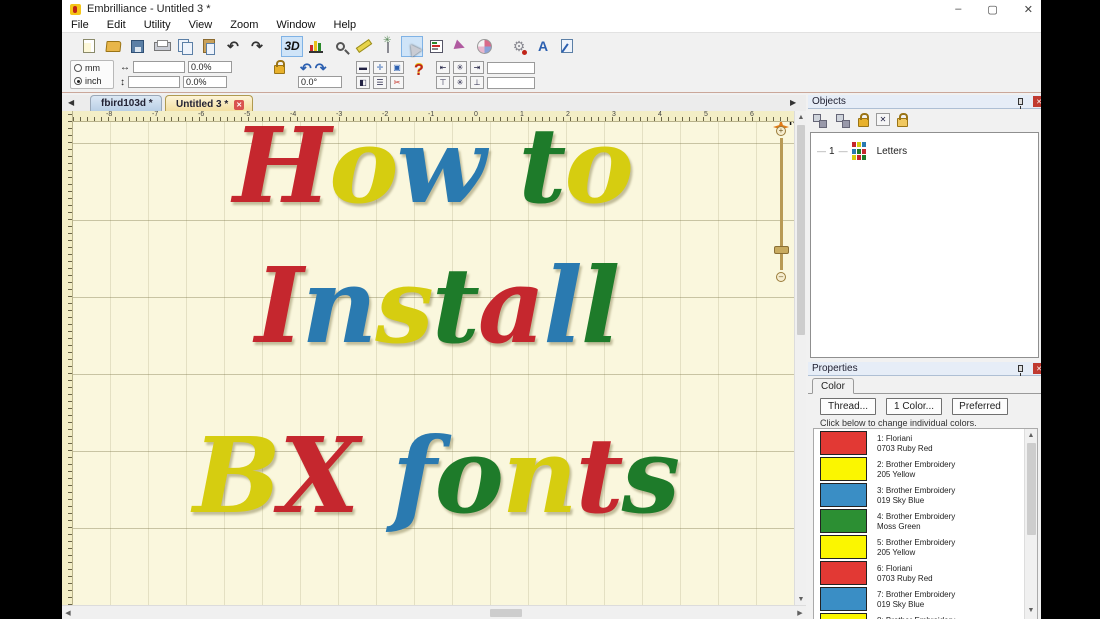 The width and height of the screenshot is (1100, 619). What do you see at coordinates (437, 305) in the screenshot?
I see `design-text-line: Install` at bounding box center [437, 305].